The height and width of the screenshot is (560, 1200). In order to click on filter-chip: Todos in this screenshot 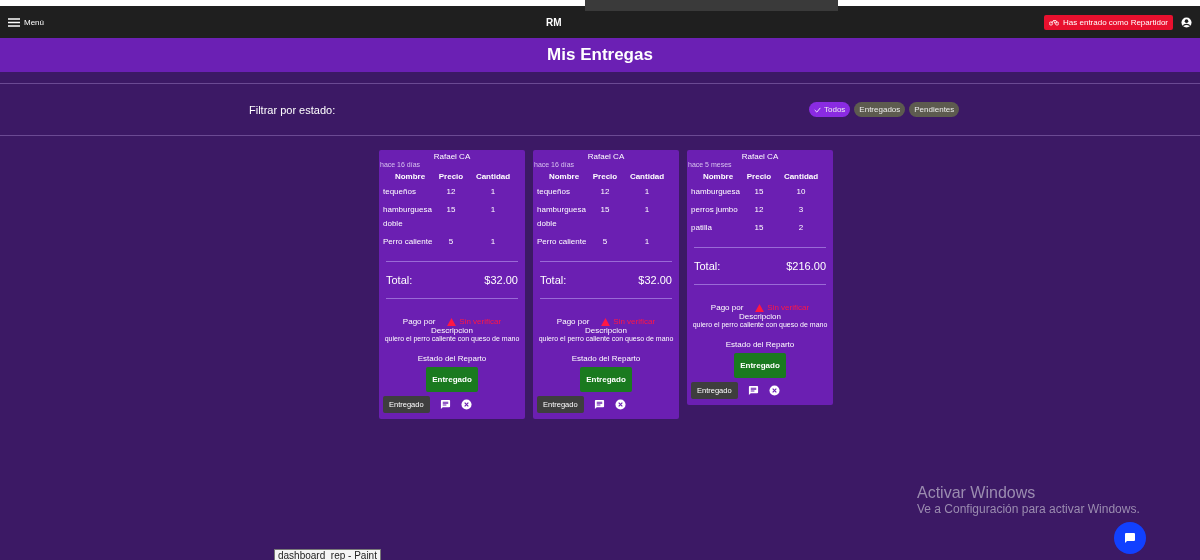, I will do `click(830, 109)`.